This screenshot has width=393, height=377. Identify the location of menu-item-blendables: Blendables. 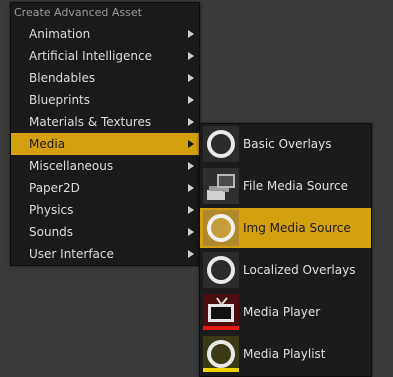
(105, 78).